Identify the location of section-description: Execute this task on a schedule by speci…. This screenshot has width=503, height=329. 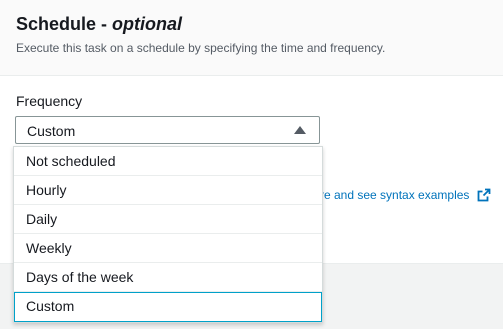
(201, 48).